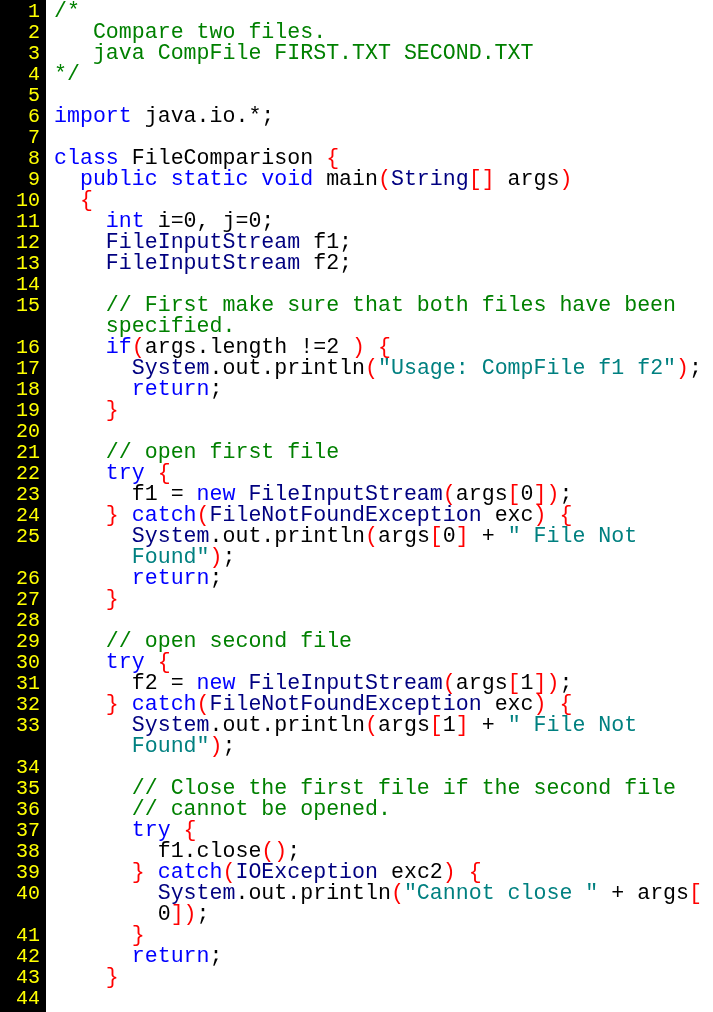 This screenshot has height=1012, width=713. What do you see at coordinates (384, 547) in the screenshot?
I see `code-line: System.out.println(args[0] + " File Not Found");` at bounding box center [384, 547].